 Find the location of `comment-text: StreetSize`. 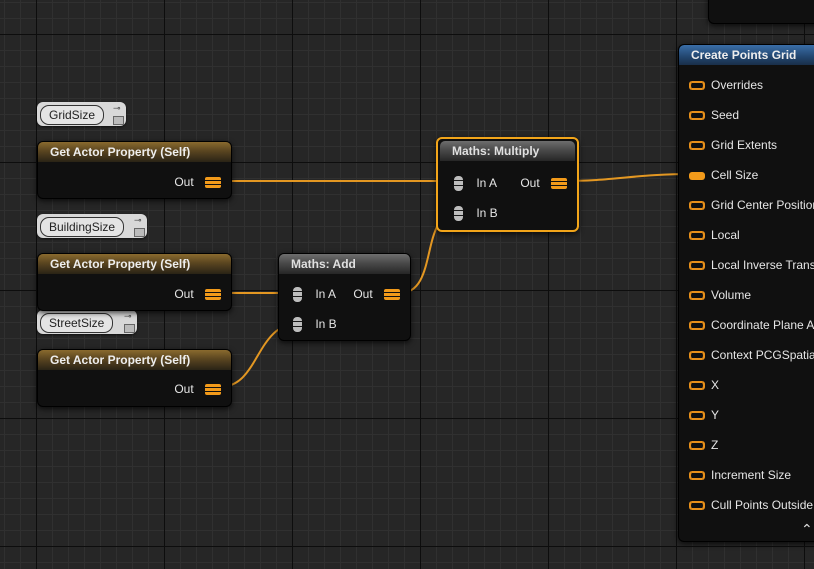

comment-text: StreetSize is located at coordinates (77, 323).